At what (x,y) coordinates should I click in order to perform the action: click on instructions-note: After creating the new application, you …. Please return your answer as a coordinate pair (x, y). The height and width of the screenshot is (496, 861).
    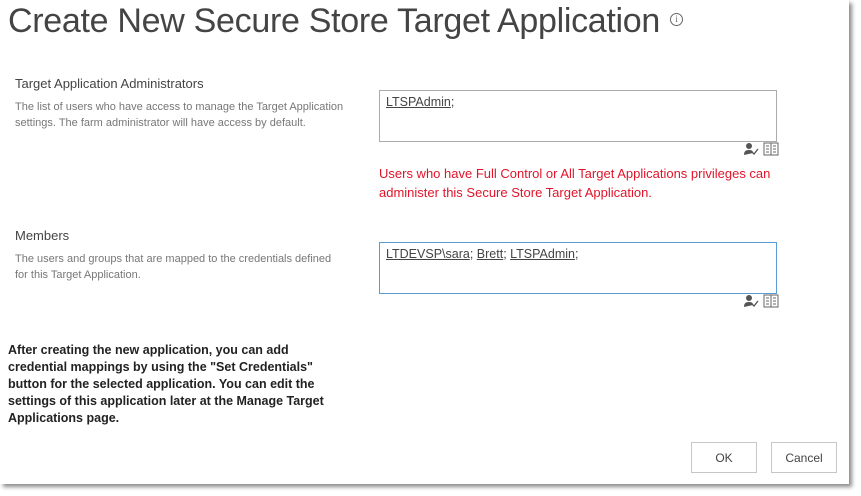
    Looking at the image, I should click on (166, 384).